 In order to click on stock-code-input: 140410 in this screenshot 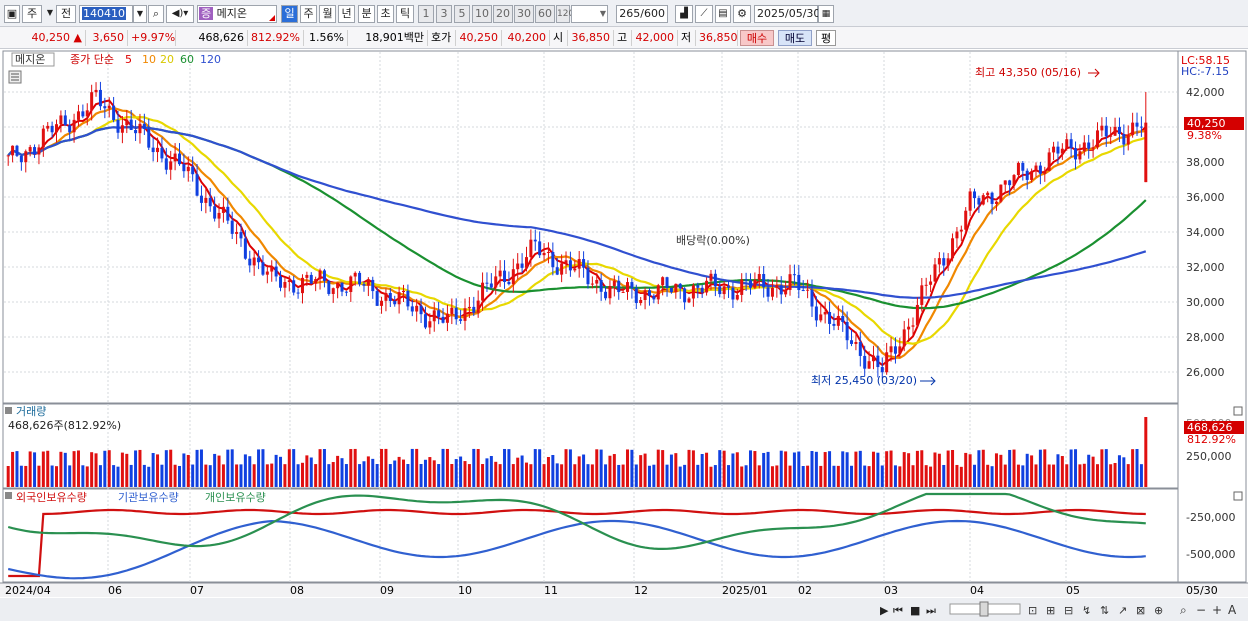, I will do `click(106, 14)`.